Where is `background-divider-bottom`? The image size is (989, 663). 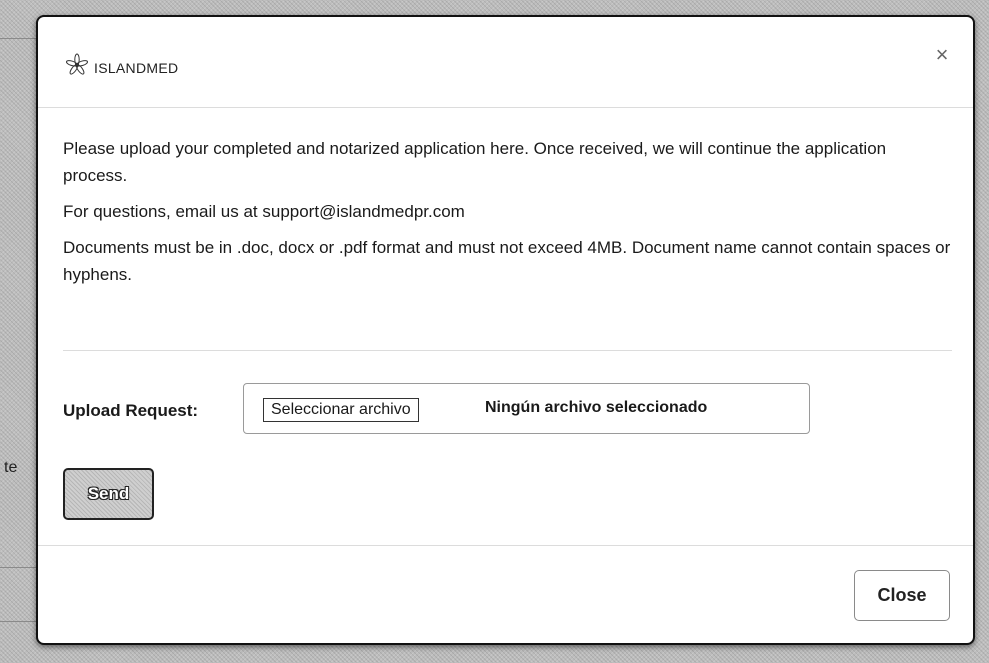
background-divider-bottom is located at coordinates (18, 621).